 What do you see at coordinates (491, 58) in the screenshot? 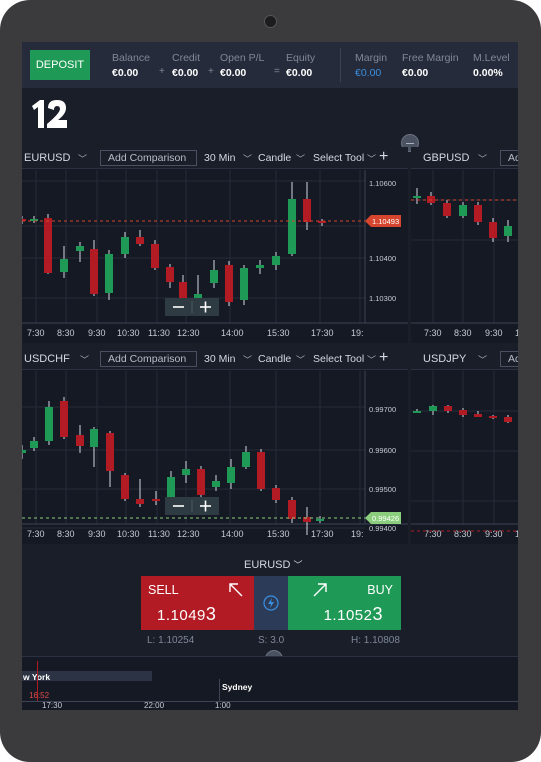
I see `margin-level-label: M.Level` at bounding box center [491, 58].